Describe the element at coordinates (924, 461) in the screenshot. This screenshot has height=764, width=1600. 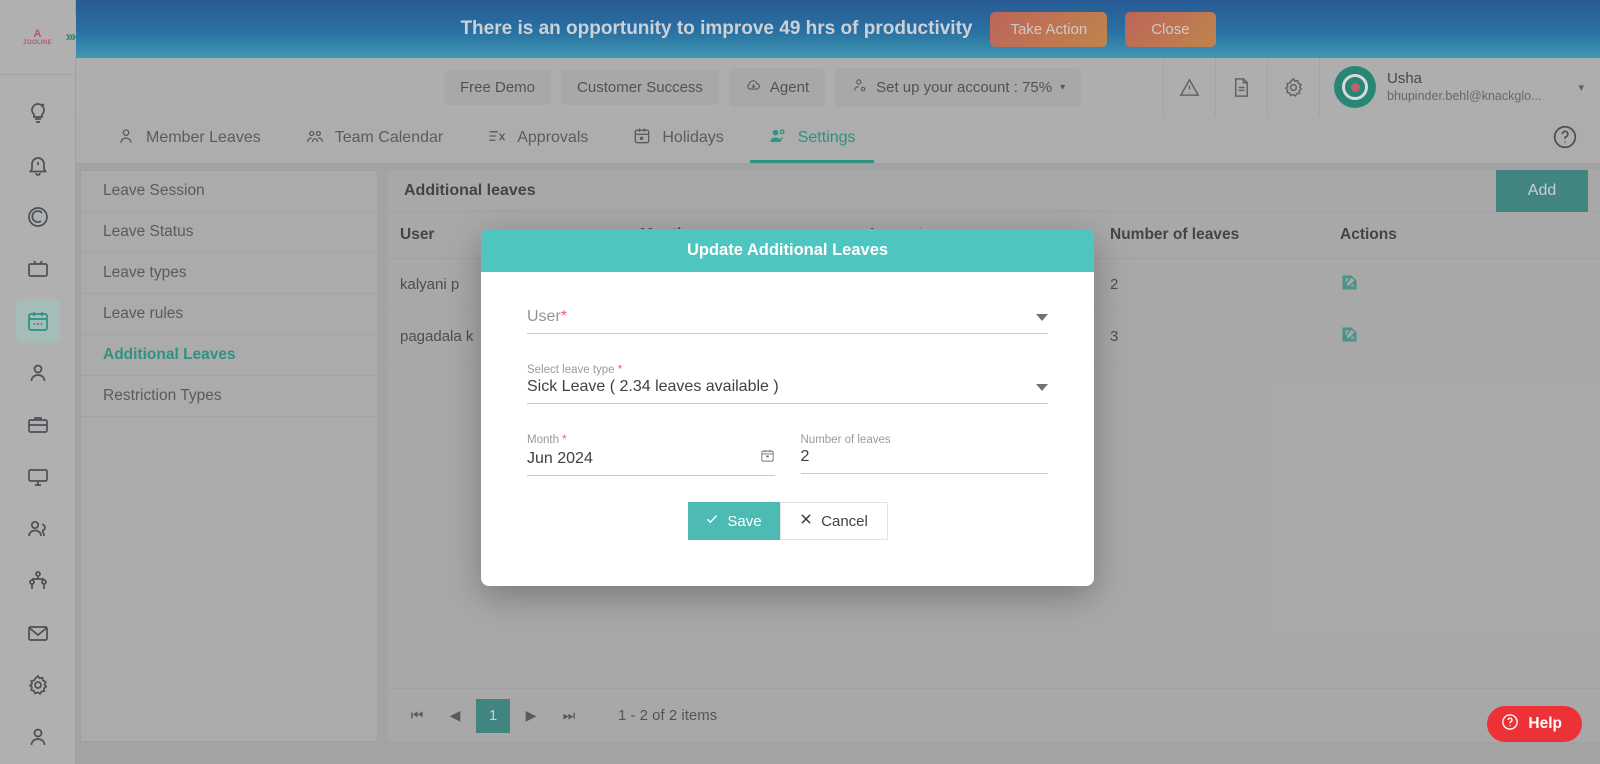
I see `number-of-leaves-input: 2` at that location.